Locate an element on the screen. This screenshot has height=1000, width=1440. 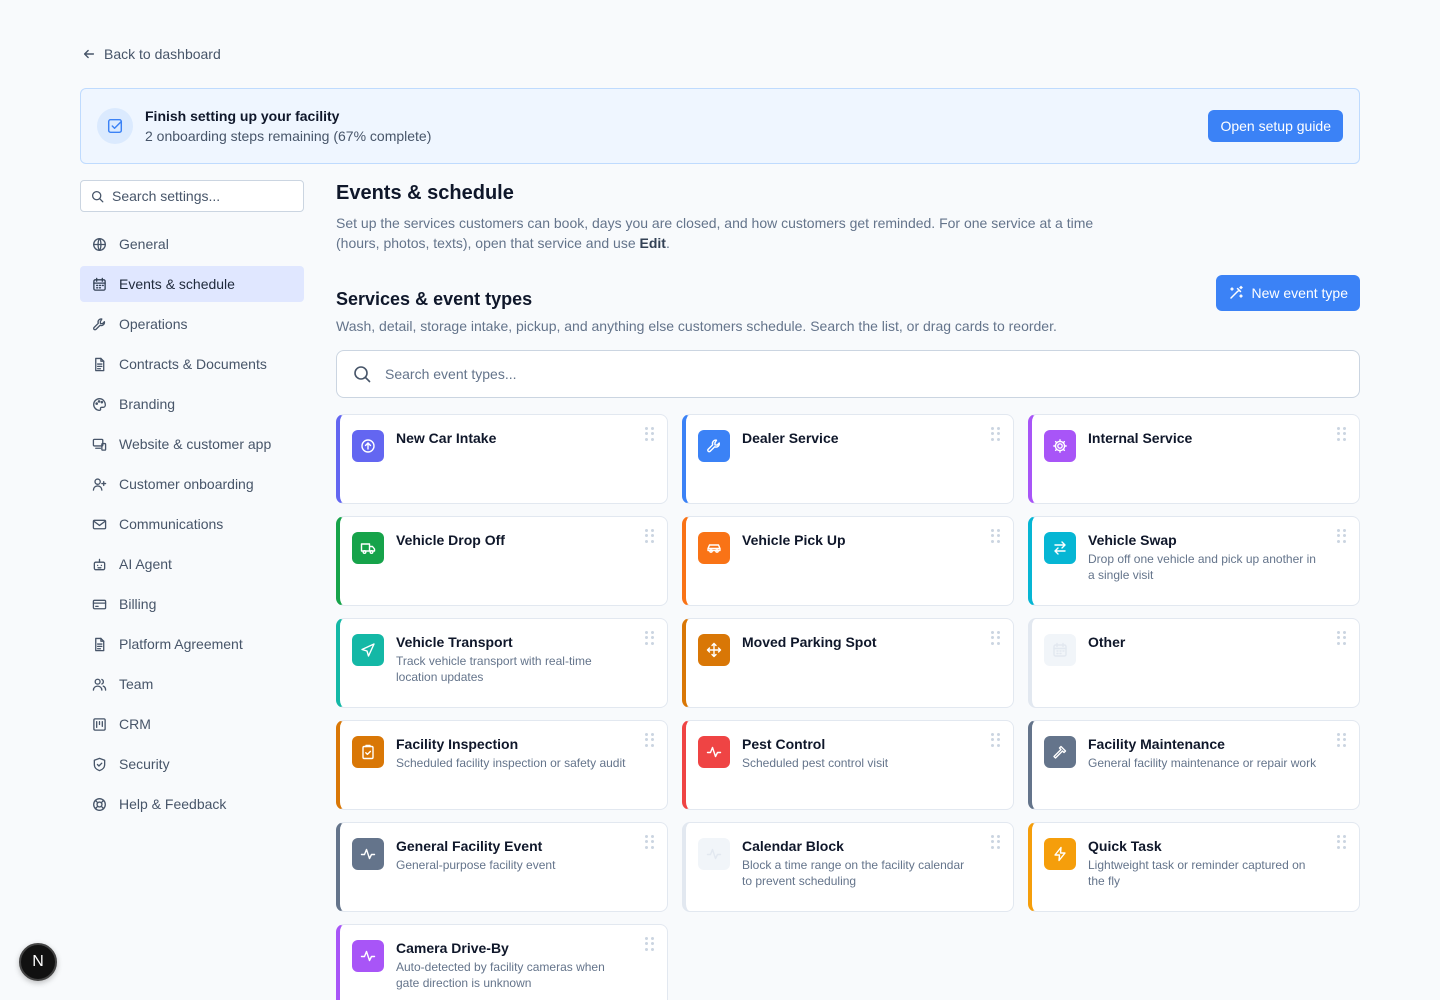
event-type-card: Vehicle Pick Up is located at coordinates (848, 561).